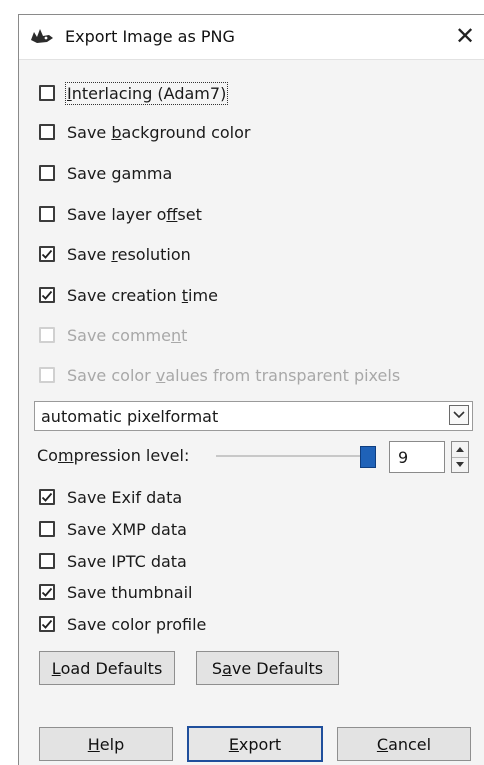 The image size is (484, 765). I want to click on save-xmp-label: Save XMP data, so click(127, 529).